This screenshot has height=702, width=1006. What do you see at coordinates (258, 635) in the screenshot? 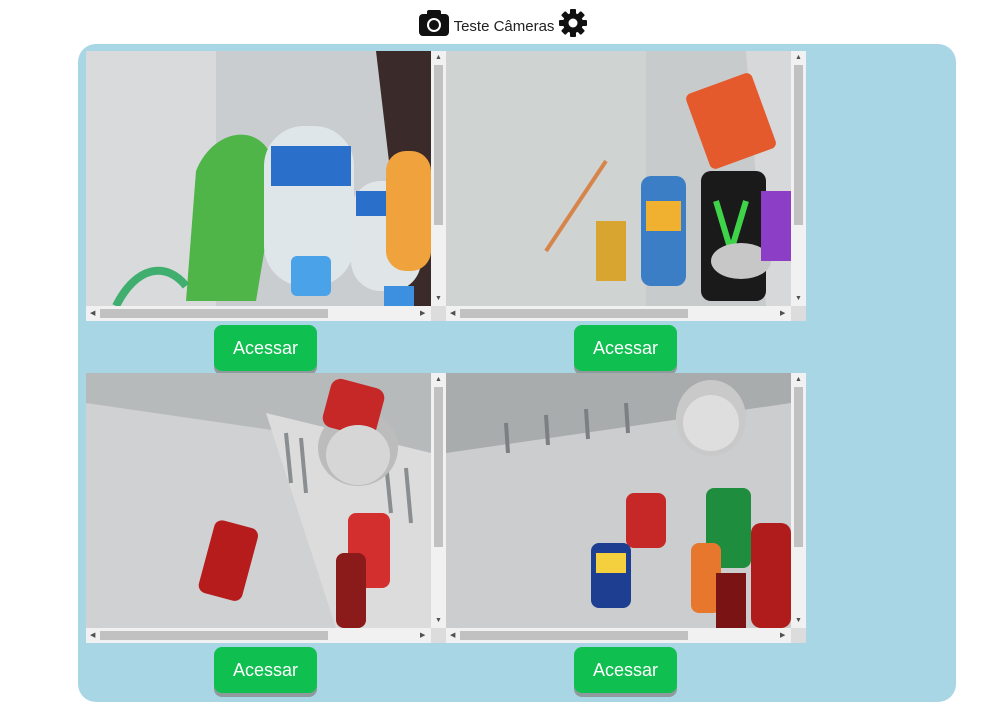
I see `camera-3-horizontal-scrollbar: ◀ ▶` at bounding box center [258, 635].